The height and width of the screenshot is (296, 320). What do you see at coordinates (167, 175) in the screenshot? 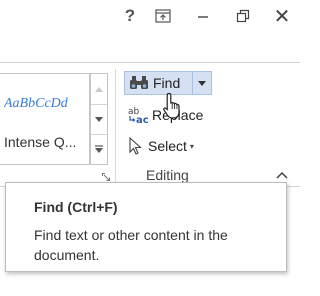
I see `editing-group-label: Editing` at bounding box center [167, 175].